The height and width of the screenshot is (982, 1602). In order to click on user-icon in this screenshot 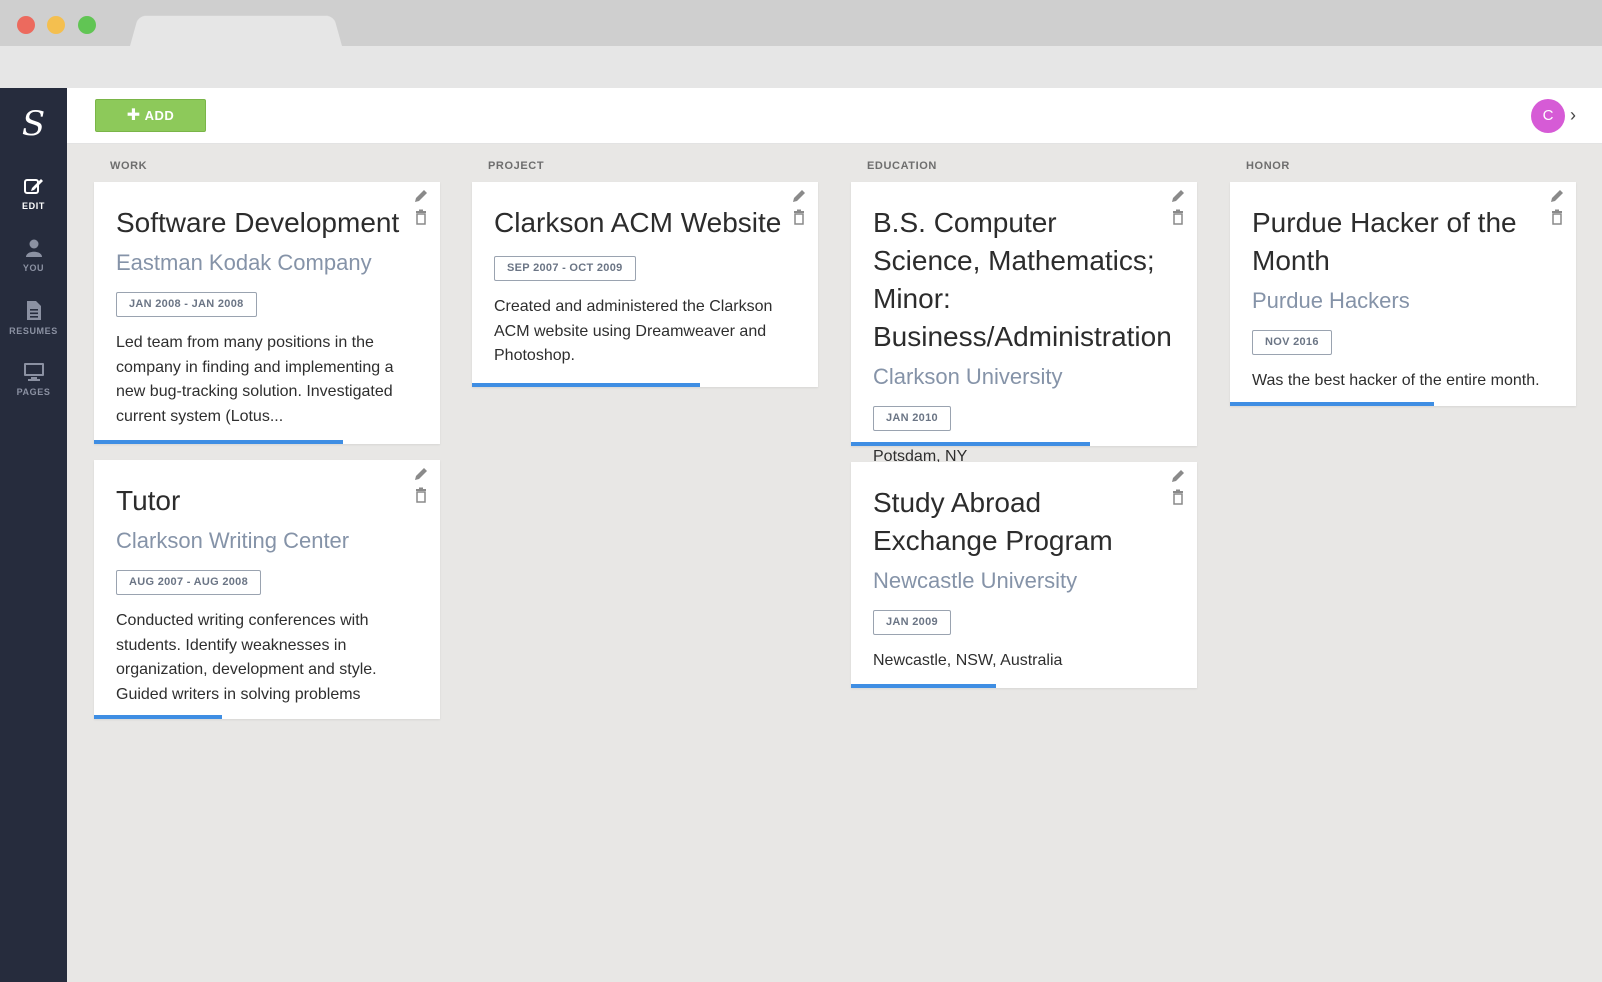, I will do `click(33, 248)`.